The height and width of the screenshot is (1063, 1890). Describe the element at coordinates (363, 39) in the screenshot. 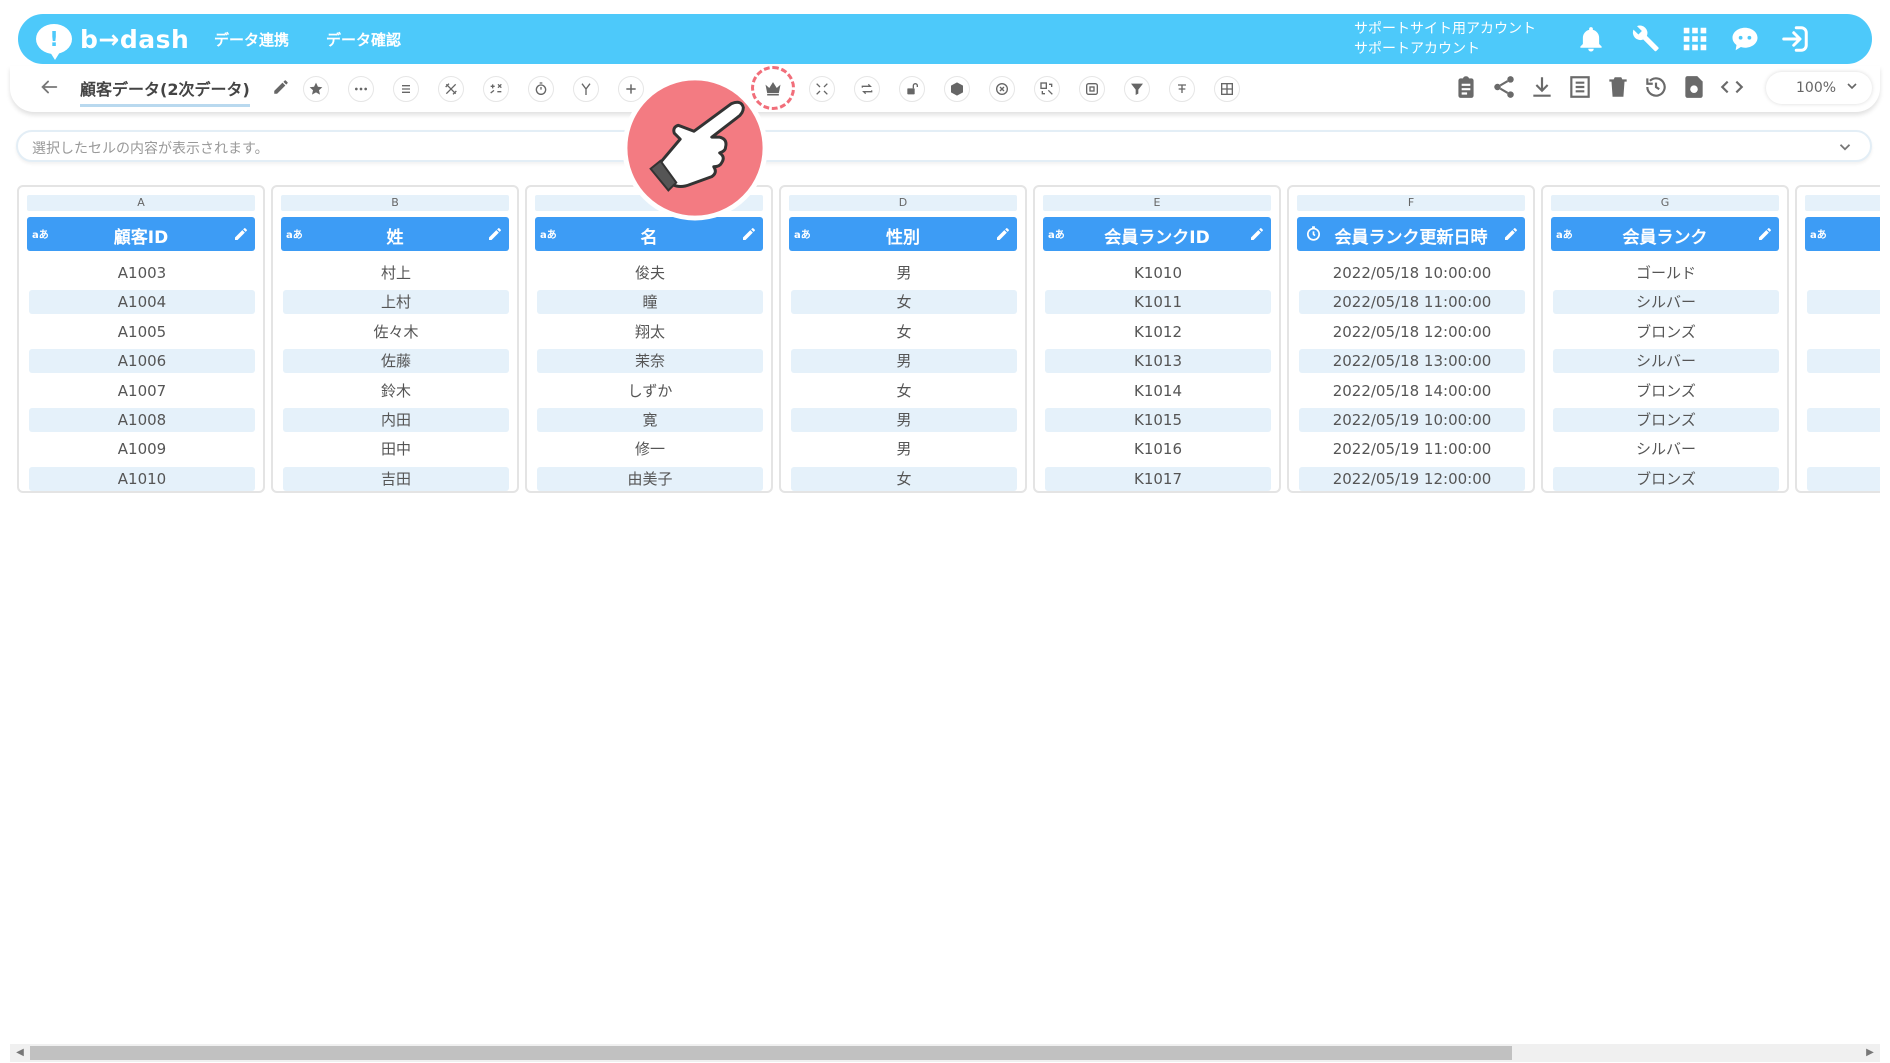

I see `nav-data-check: データ確認` at that location.